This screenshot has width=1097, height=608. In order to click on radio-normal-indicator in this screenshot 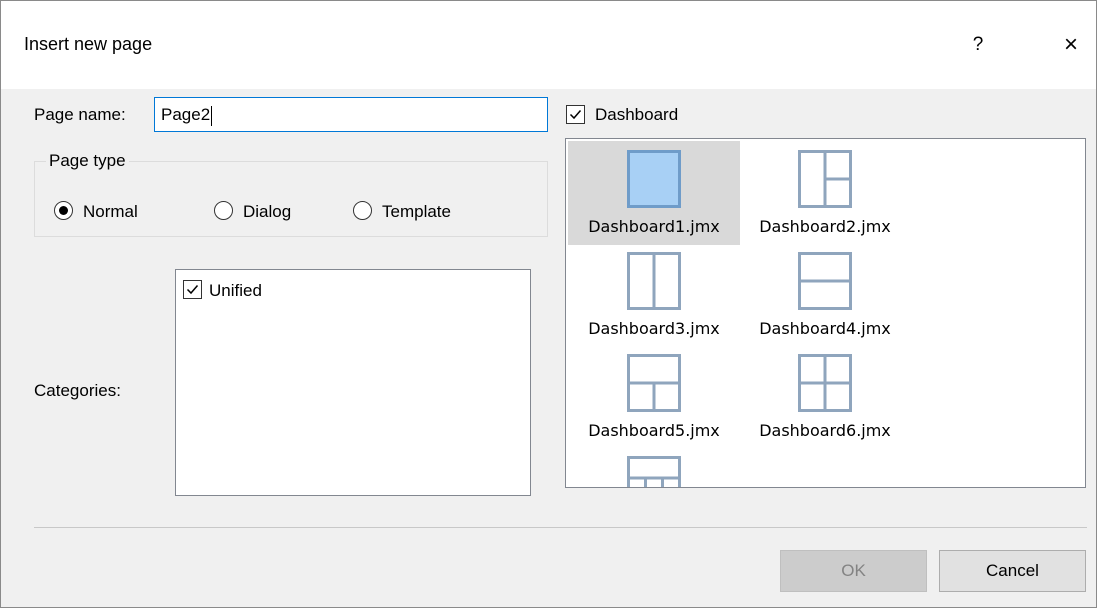, I will do `click(63, 210)`.